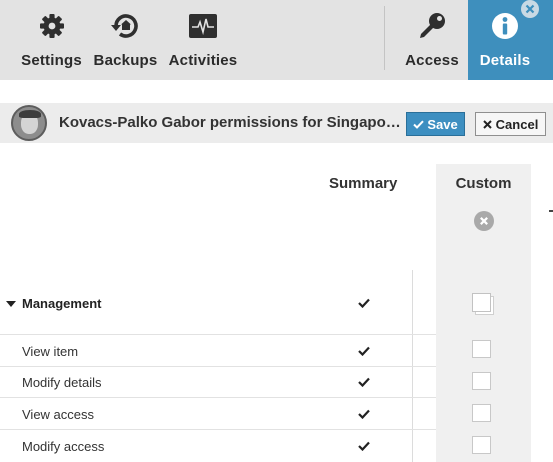 The image size is (553, 462). What do you see at coordinates (487, 124) in the screenshot?
I see `x-icon` at bounding box center [487, 124].